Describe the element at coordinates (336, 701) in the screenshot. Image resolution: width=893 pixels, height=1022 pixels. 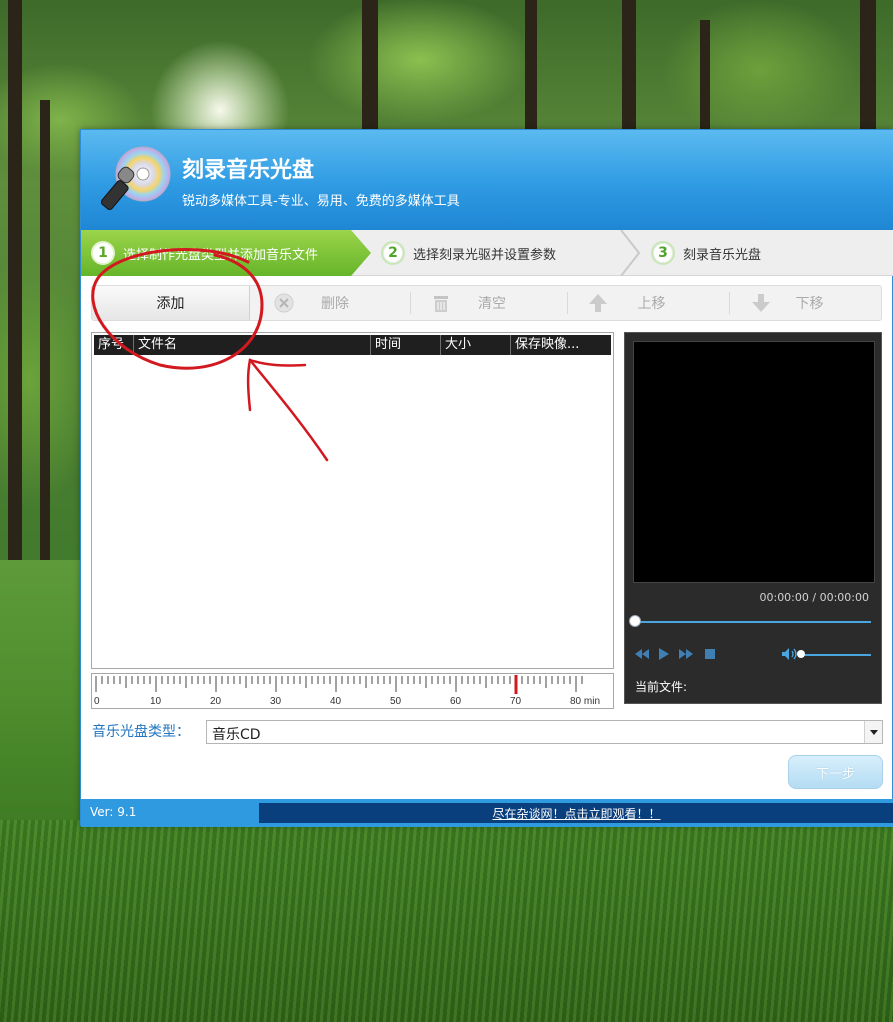
I see `ruler-label: 40` at that location.